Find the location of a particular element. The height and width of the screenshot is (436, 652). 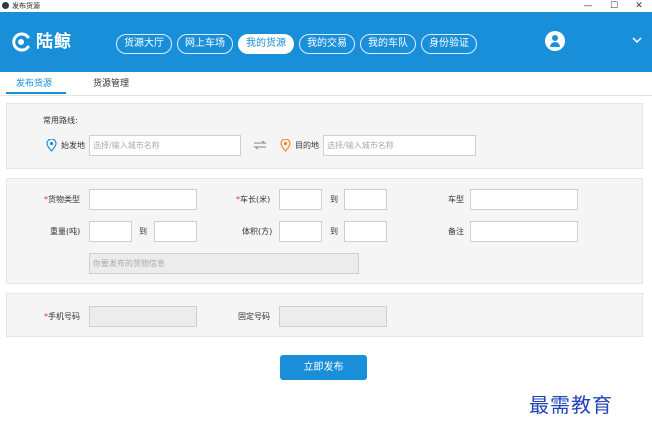

user-avatar-icon is located at coordinates (555, 41).